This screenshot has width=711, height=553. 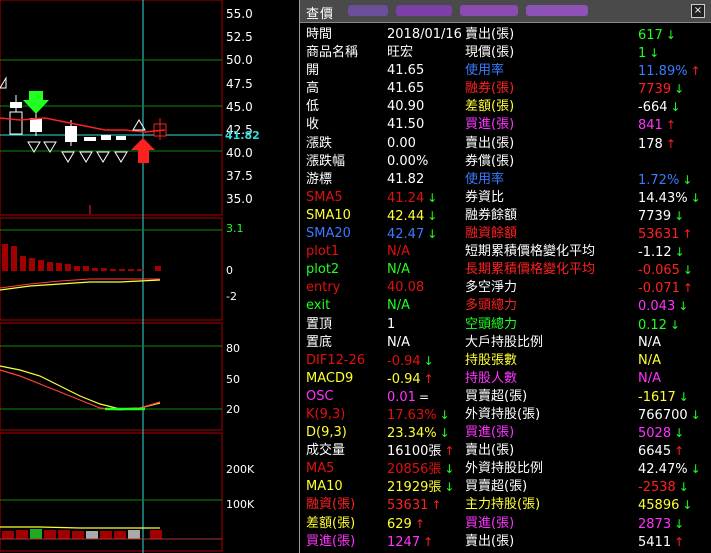 I want to click on field-value: 42.47 ↓, so click(x=412, y=234).